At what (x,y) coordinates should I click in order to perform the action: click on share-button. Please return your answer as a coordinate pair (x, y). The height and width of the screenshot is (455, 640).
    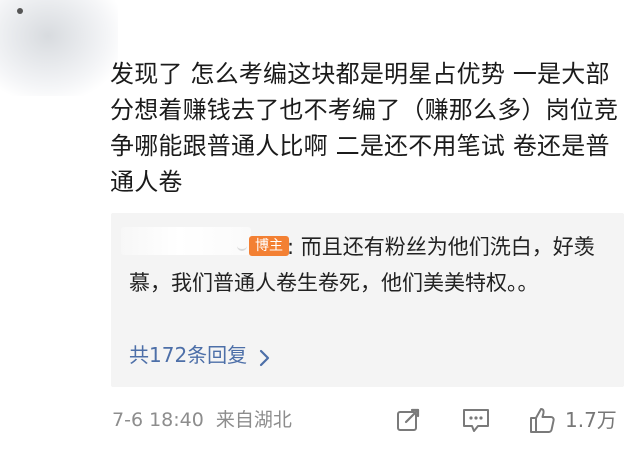
    Looking at the image, I should click on (408, 420).